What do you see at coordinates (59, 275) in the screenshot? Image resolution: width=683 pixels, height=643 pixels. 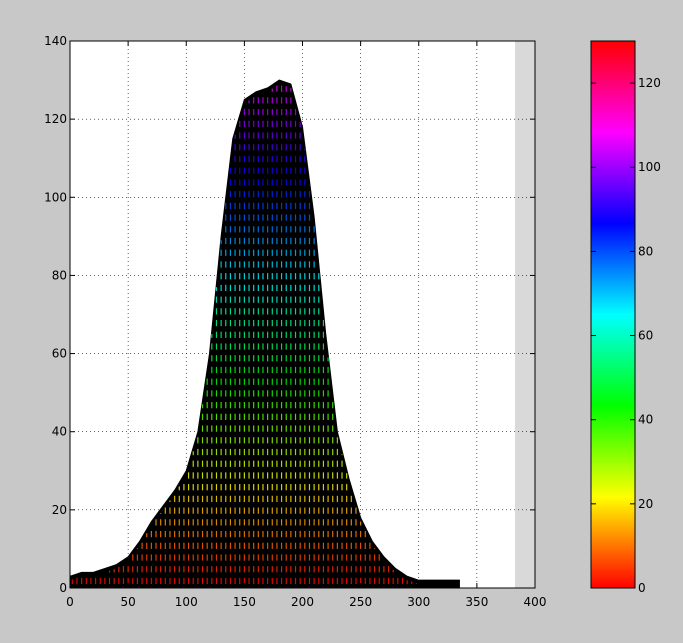 I see `y-tick-label: 80` at bounding box center [59, 275].